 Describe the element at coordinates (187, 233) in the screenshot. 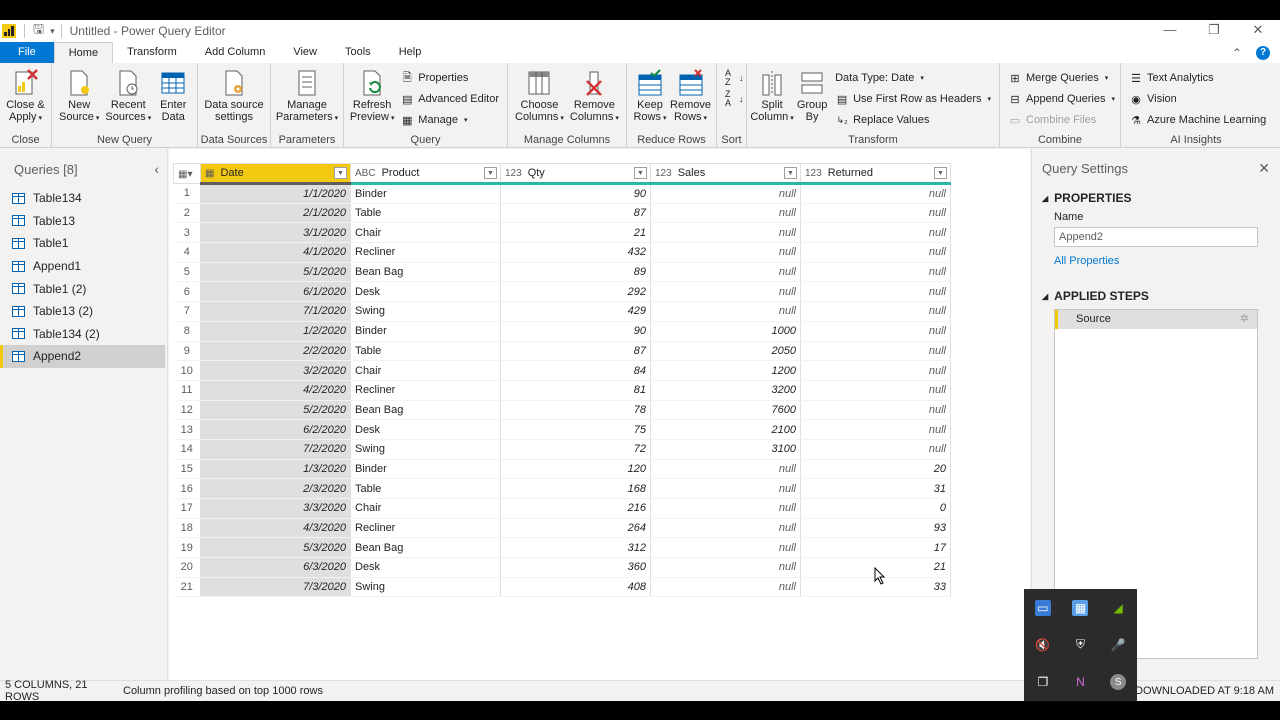

I see `row-number: 3` at that location.